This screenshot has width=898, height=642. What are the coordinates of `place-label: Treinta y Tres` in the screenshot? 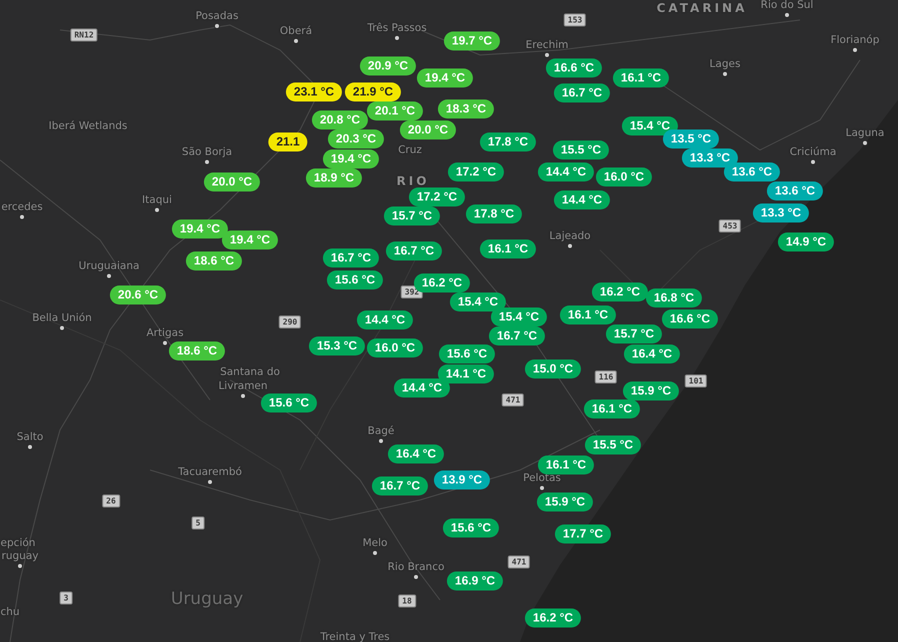 It's located at (355, 636).